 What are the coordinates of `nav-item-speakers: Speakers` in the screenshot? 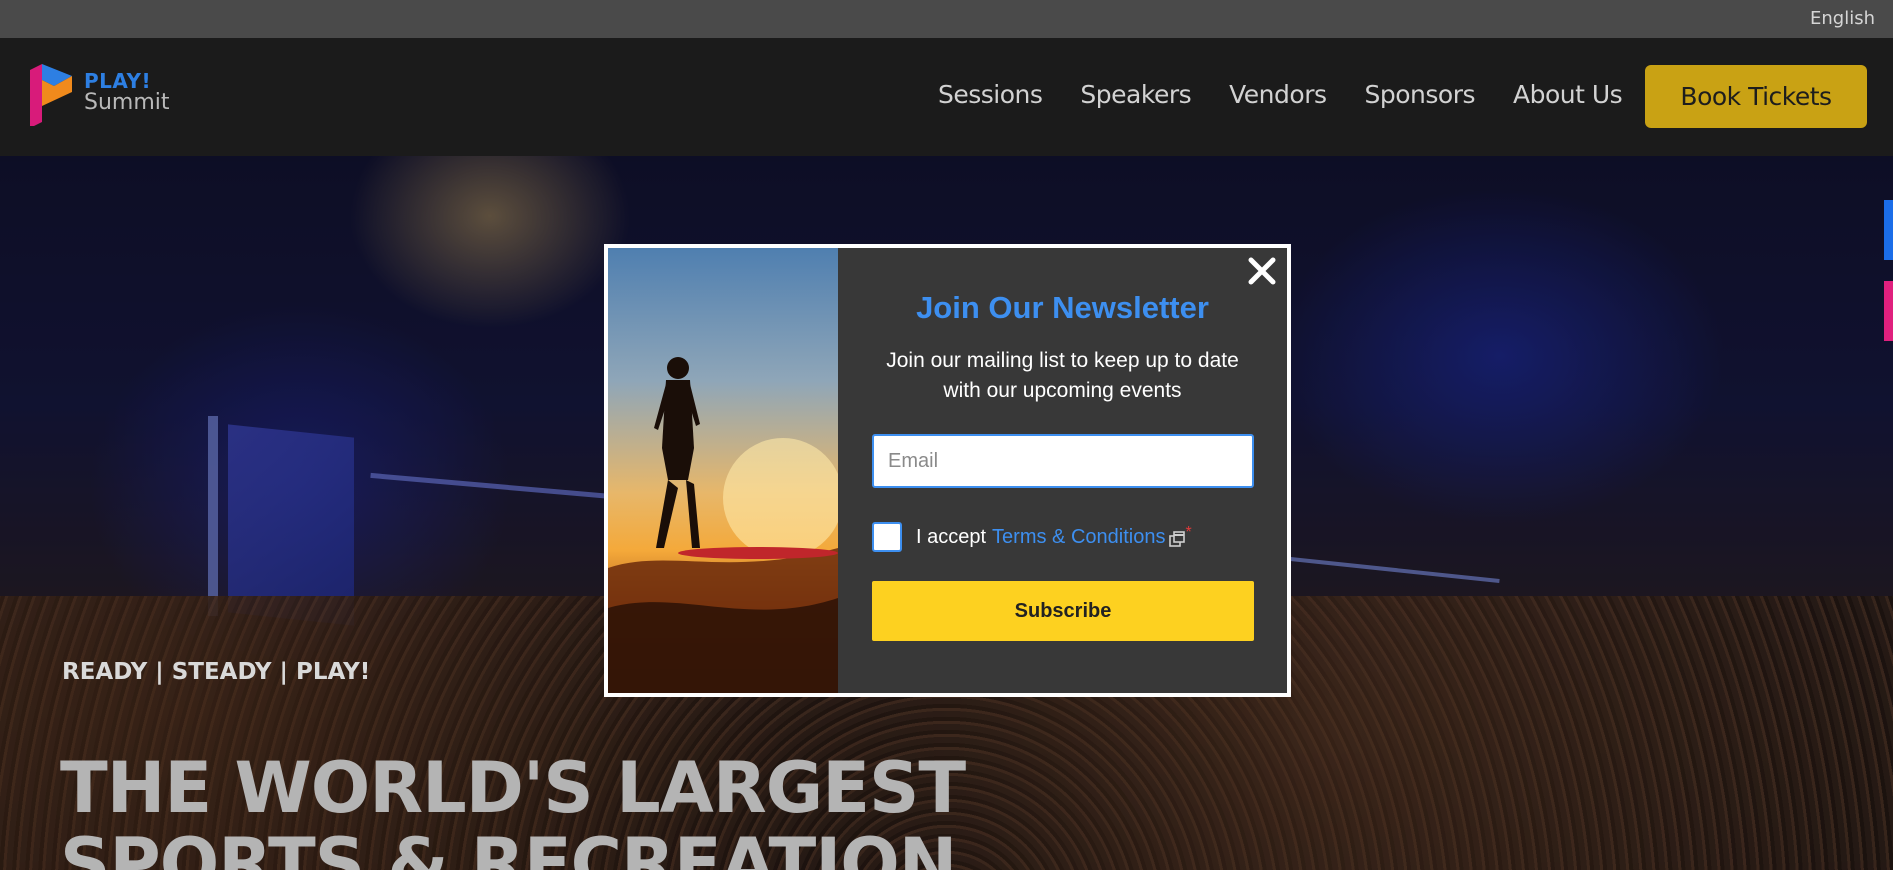 It's located at (1135, 94).